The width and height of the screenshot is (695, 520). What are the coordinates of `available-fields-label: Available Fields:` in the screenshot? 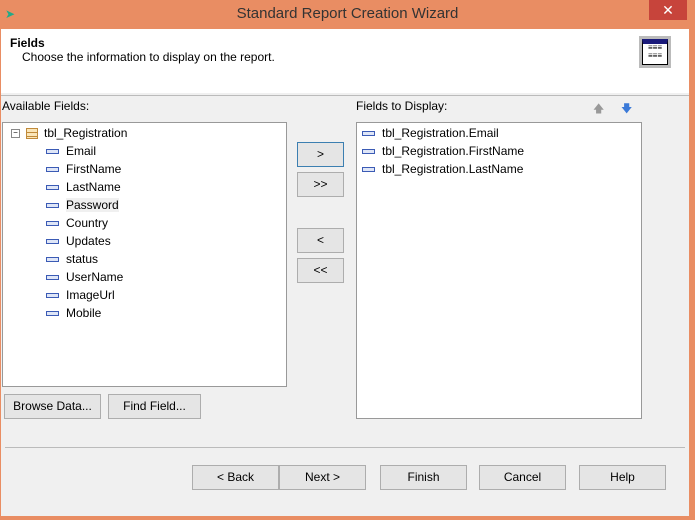 It's located at (46, 106).